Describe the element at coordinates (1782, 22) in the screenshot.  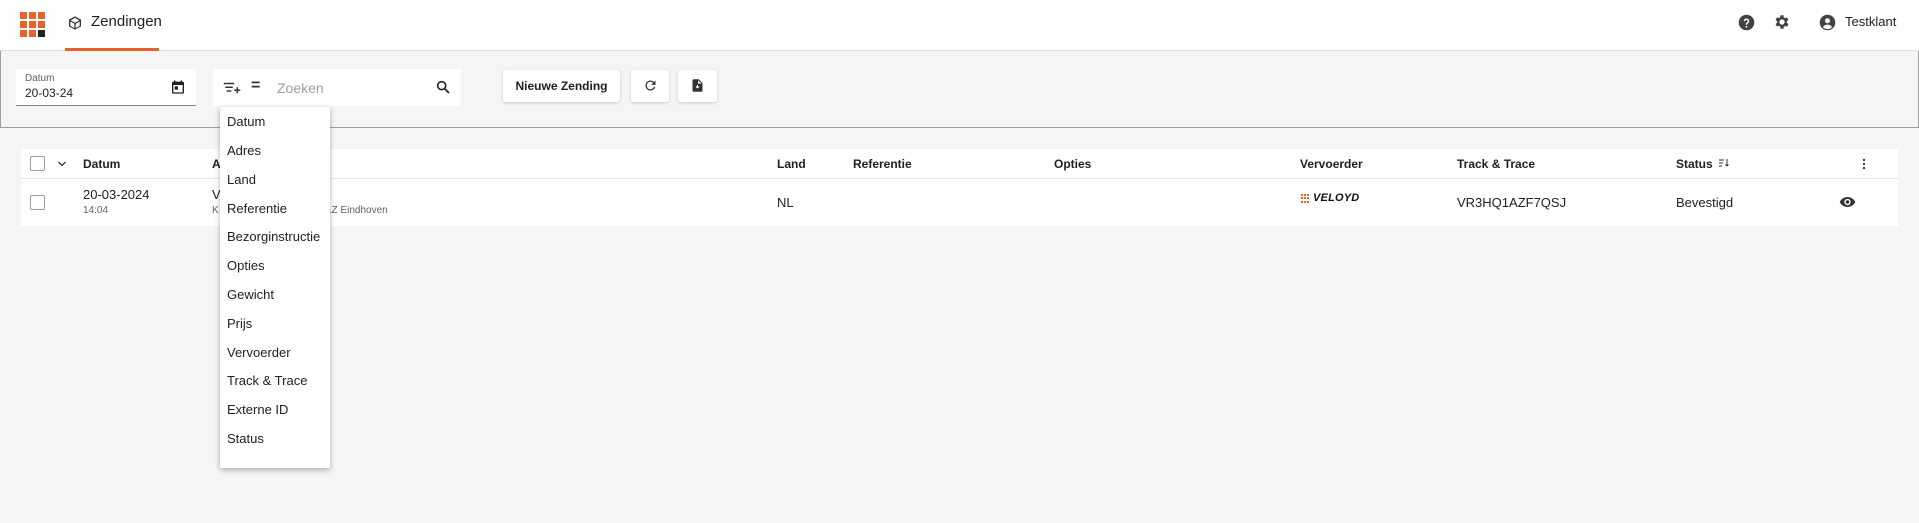
I see `gear-icon` at that location.